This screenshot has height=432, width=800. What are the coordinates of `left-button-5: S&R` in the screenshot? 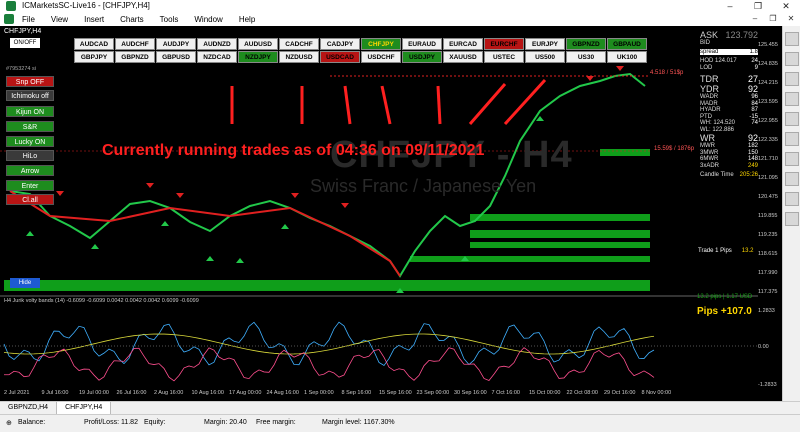 It's located at (30, 126).